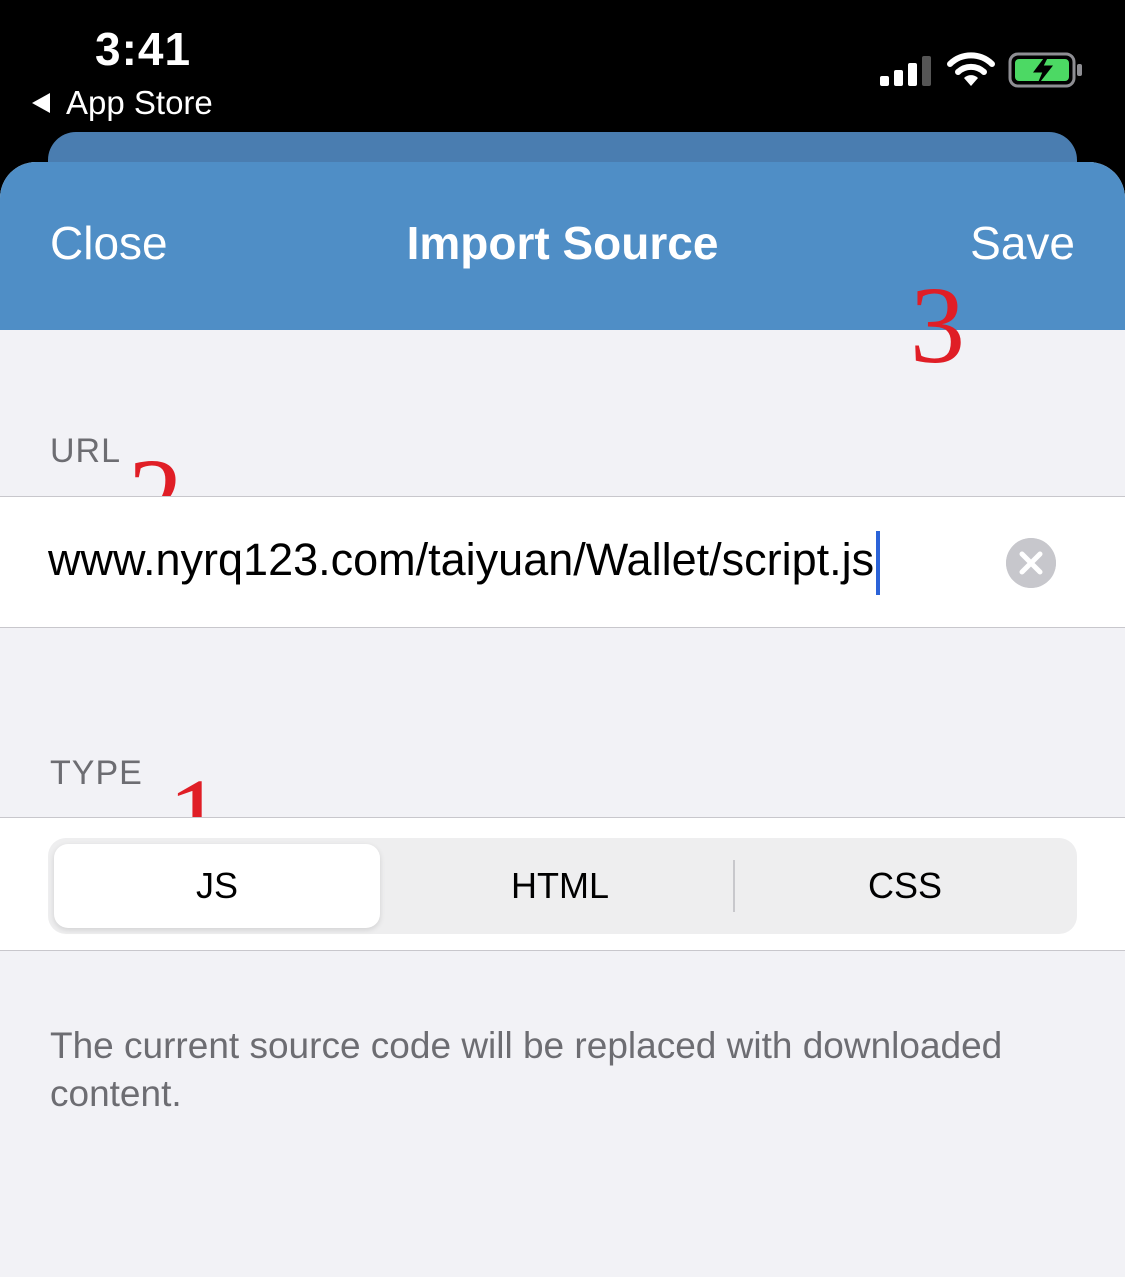  Describe the element at coordinates (1045, 70) in the screenshot. I see `battery-charging-icon` at that location.